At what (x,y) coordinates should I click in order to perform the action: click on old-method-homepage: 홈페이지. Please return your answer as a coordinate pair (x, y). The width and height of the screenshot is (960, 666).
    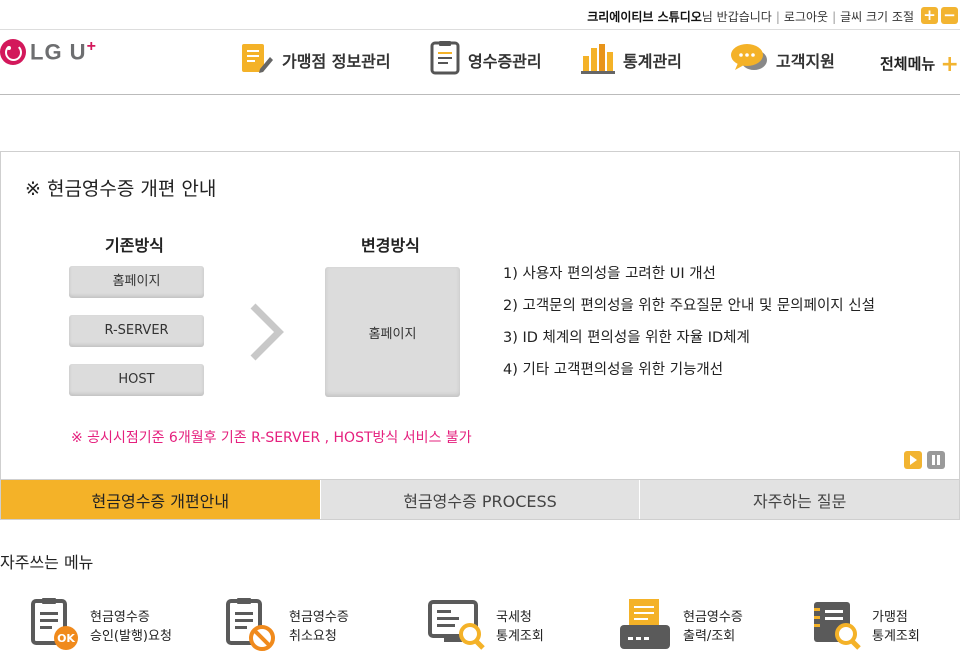
    Looking at the image, I should click on (136, 282).